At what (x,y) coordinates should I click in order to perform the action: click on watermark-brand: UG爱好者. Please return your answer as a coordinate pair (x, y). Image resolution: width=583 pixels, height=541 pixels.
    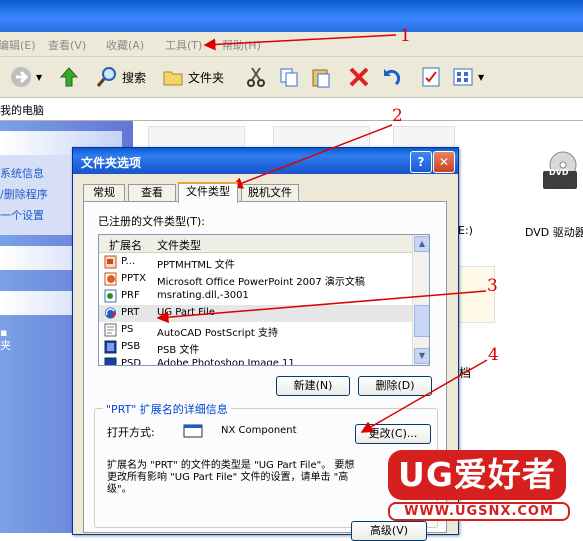
    Looking at the image, I should click on (477, 475).